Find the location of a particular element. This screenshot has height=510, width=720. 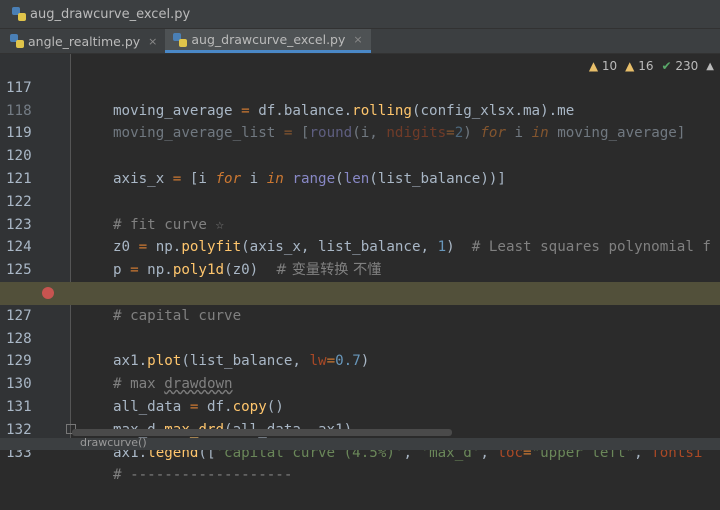

horizontal-scrollbar is located at coordinates (262, 432).